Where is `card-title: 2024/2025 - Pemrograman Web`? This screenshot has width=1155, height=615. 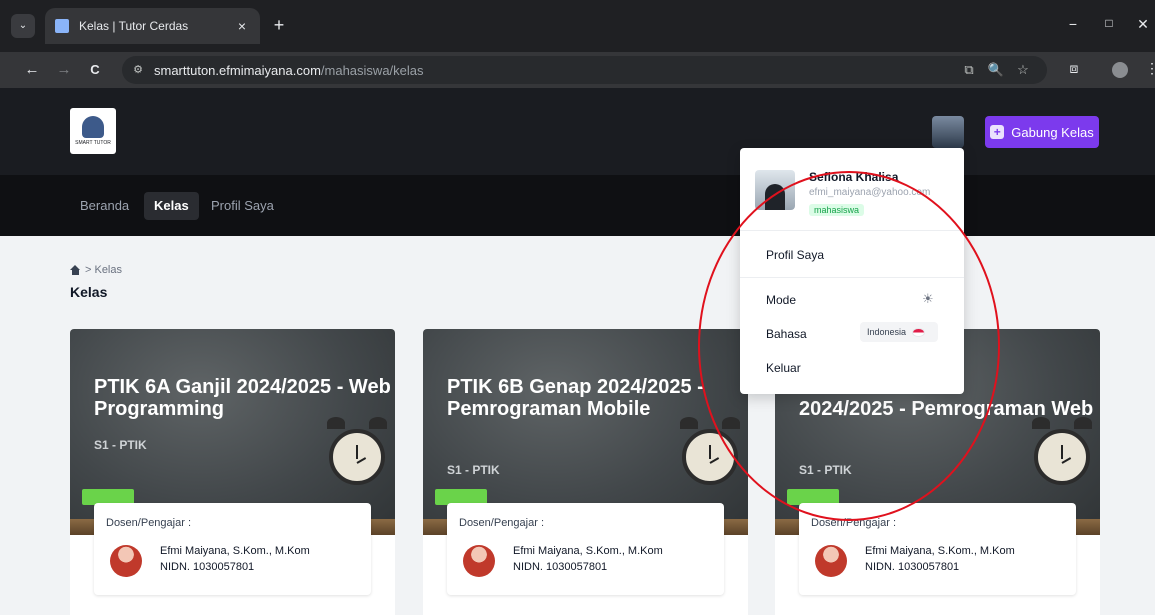 card-title: 2024/2025 - Pemrograman Web is located at coordinates (949, 409).